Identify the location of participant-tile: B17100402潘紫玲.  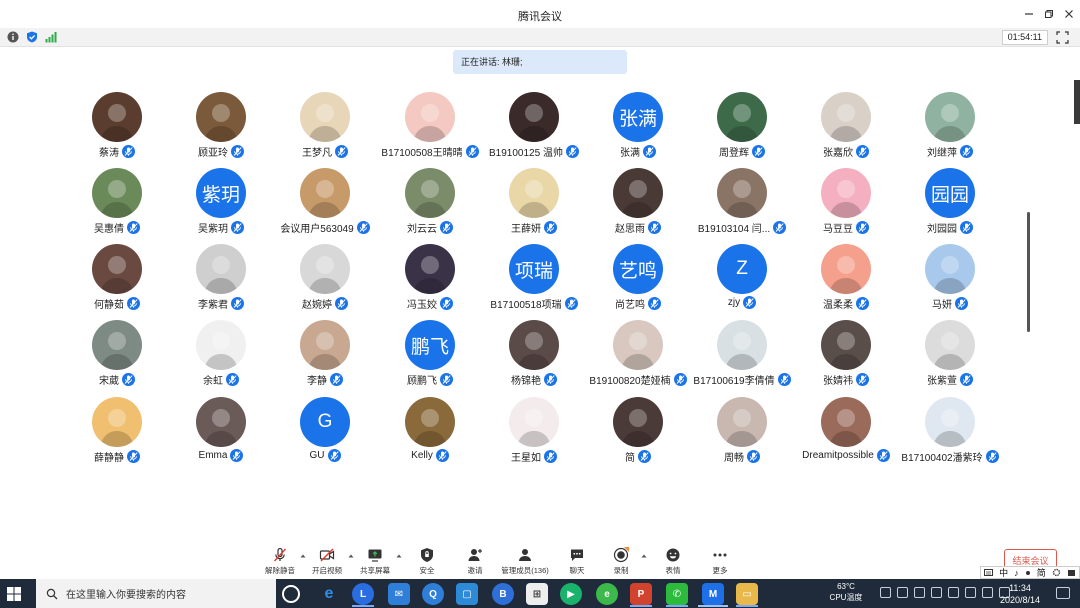
(950, 433).